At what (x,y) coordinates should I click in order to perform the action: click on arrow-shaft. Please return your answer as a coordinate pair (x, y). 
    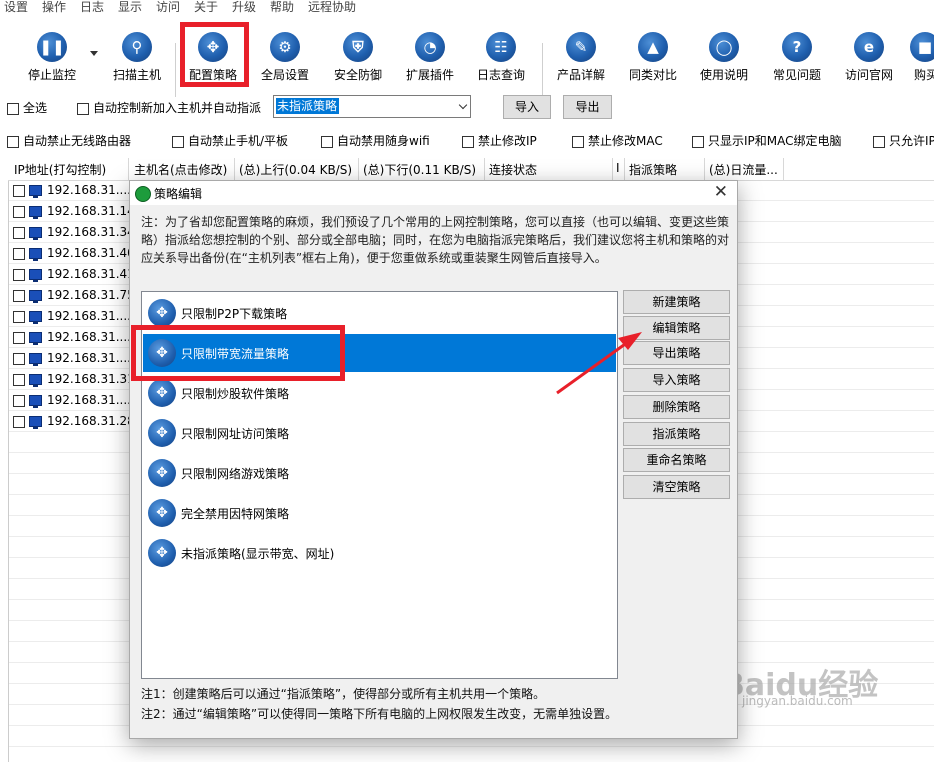
    Looking at the image, I should click on (592, 367).